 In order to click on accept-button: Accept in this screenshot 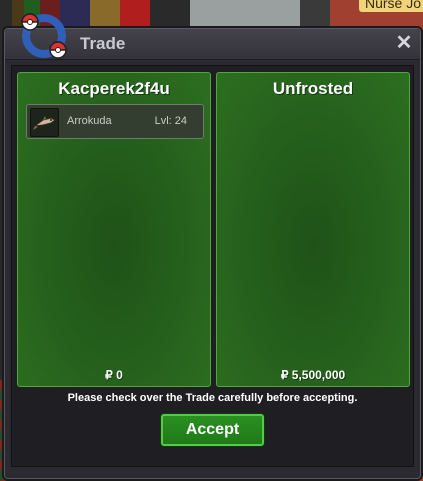, I will do `click(212, 430)`.